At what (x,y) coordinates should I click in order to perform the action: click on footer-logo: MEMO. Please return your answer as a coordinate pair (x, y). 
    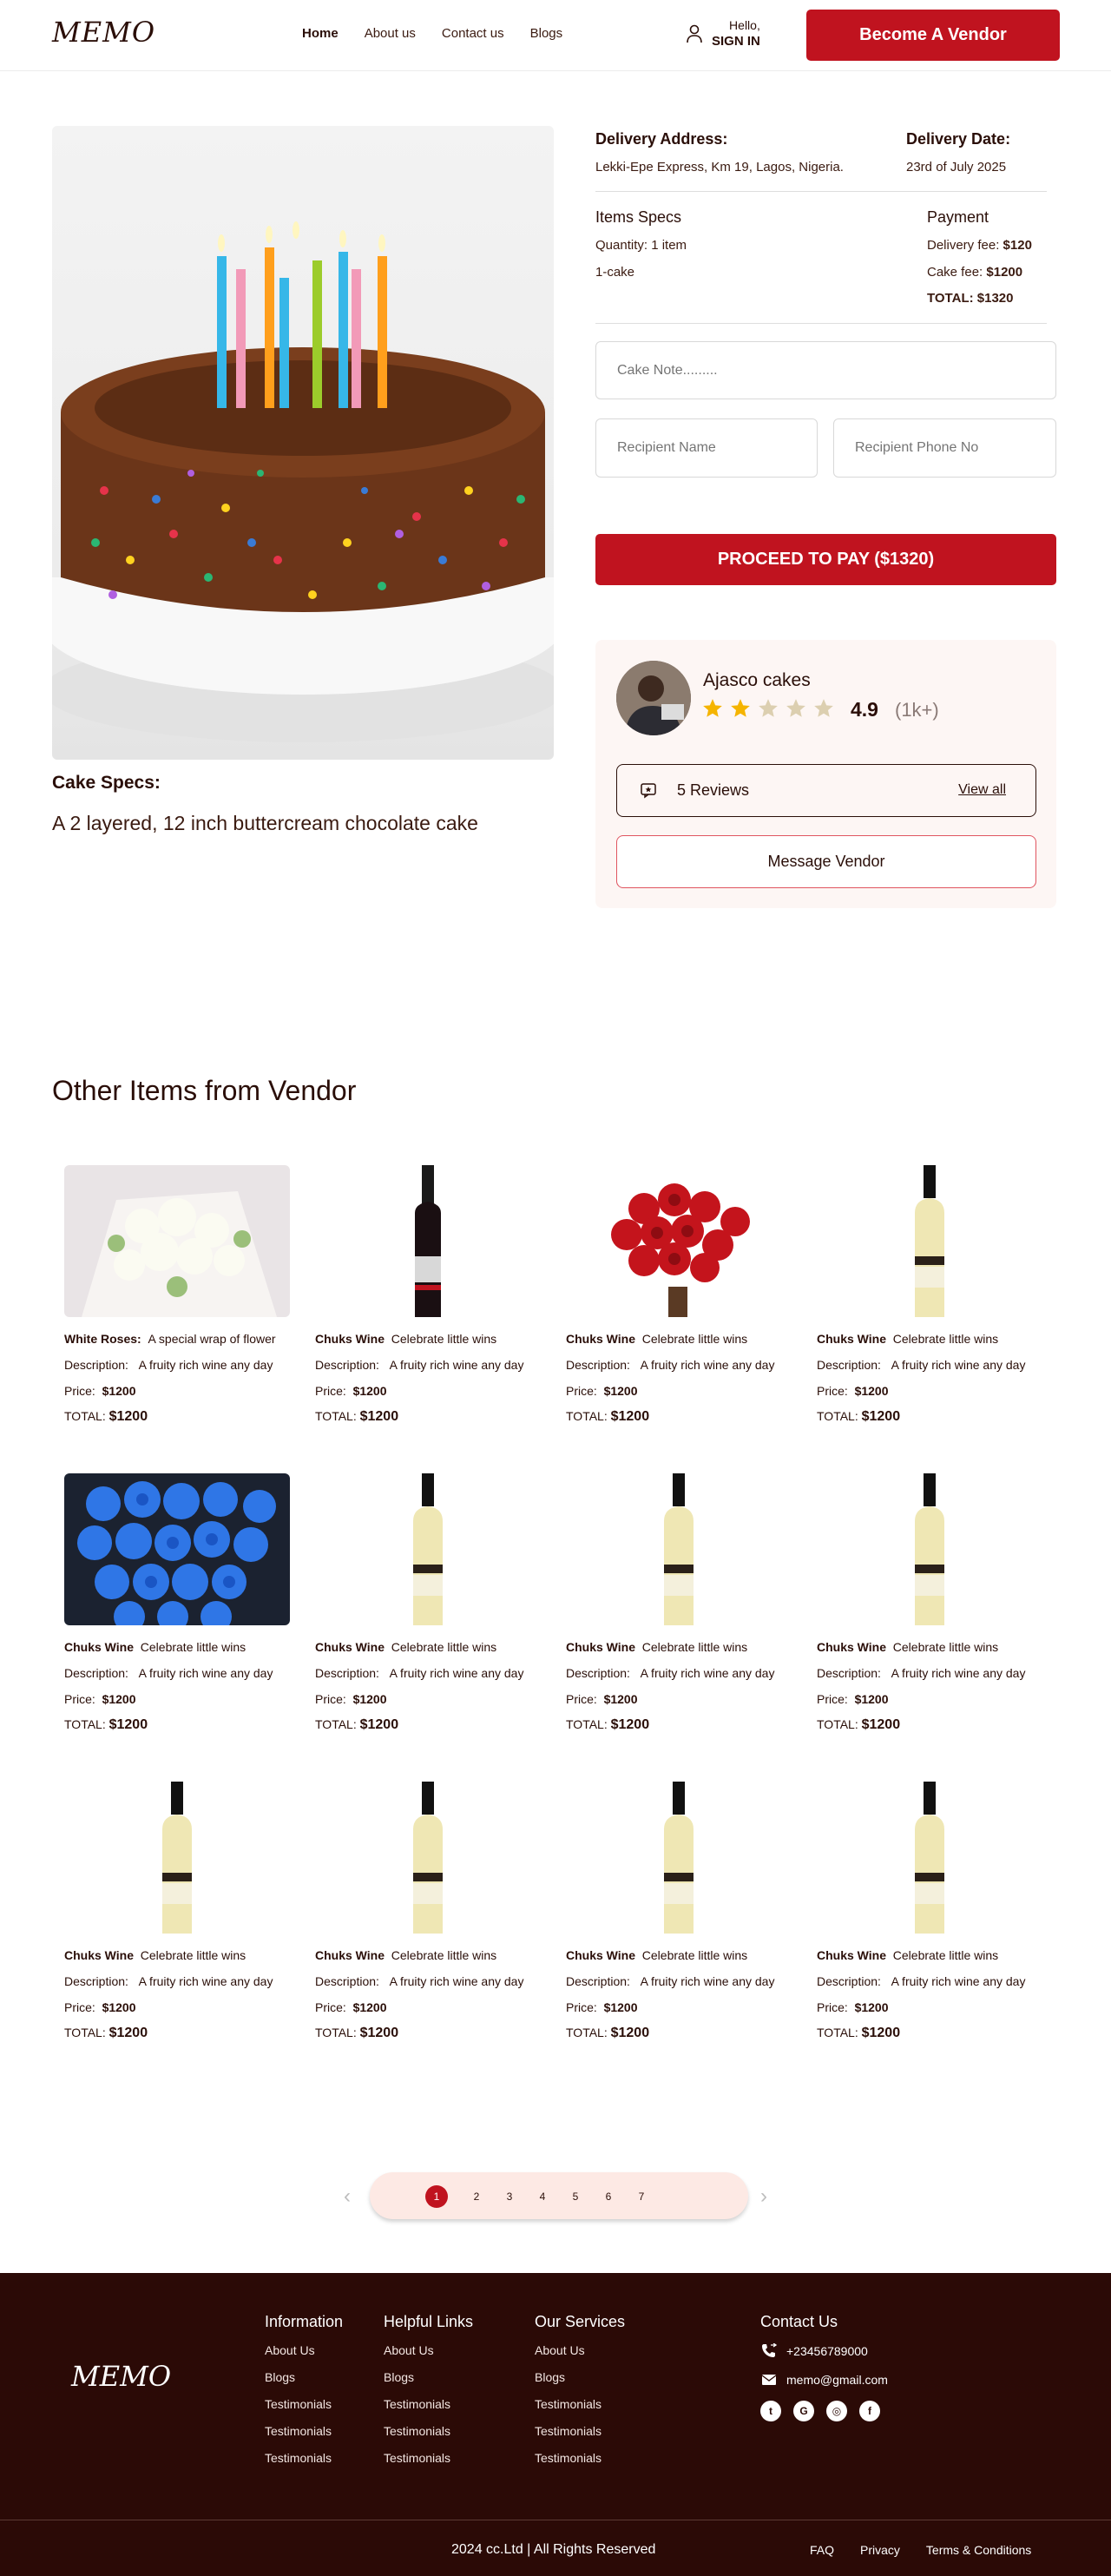
    Looking at the image, I should click on (121, 2376).